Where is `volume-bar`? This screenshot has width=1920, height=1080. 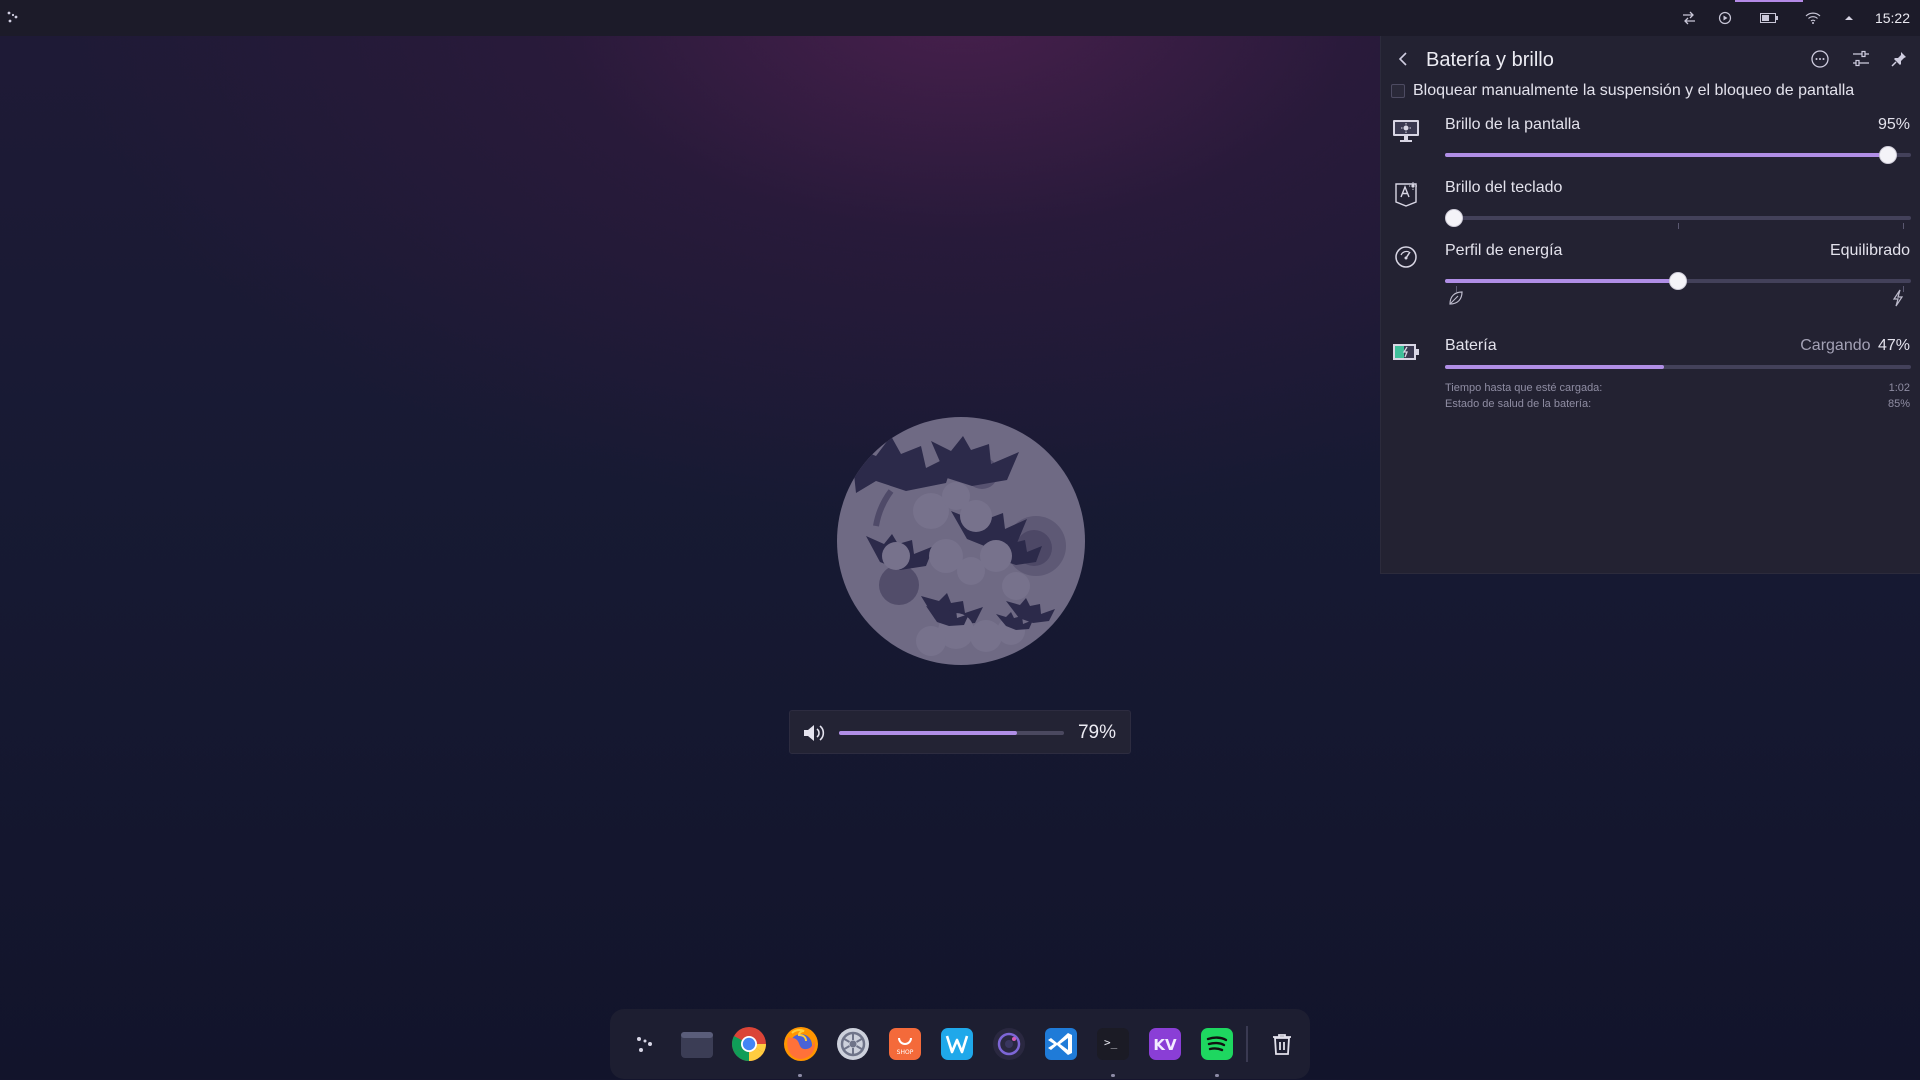
volume-bar is located at coordinates (951, 733).